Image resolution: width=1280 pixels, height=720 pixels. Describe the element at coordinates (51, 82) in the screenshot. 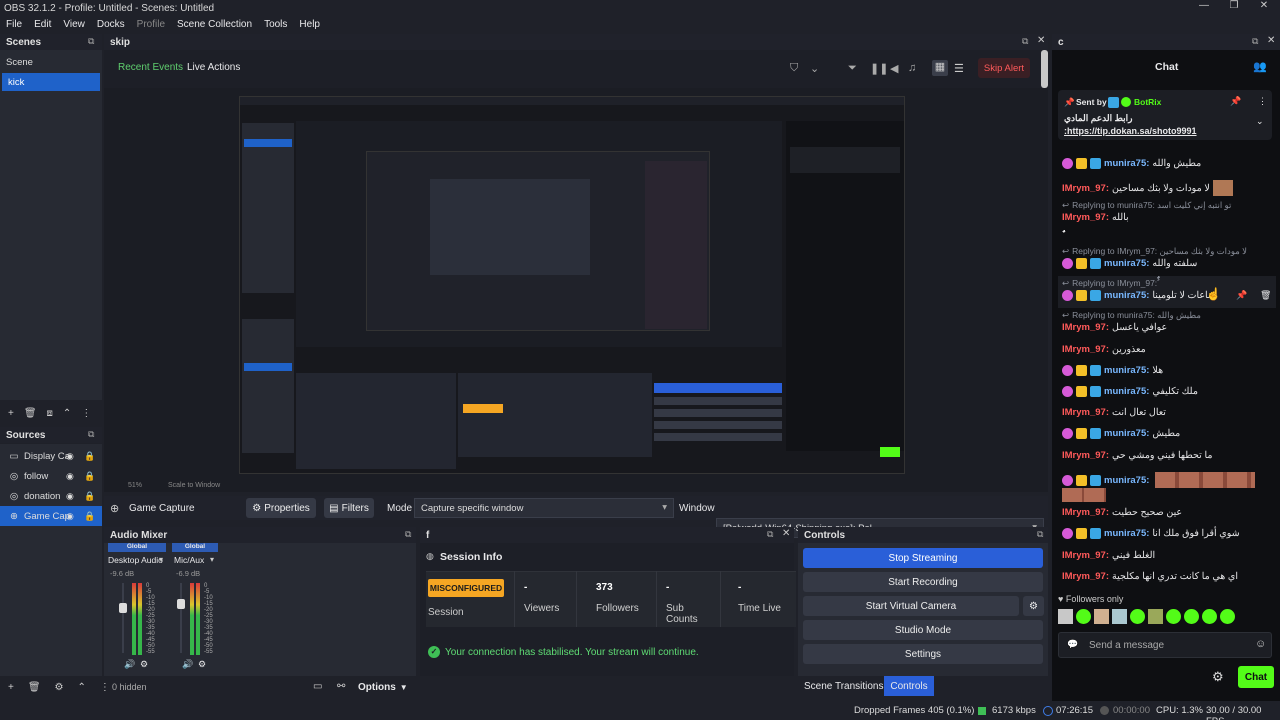

I see `scene-item-selected: kick` at that location.